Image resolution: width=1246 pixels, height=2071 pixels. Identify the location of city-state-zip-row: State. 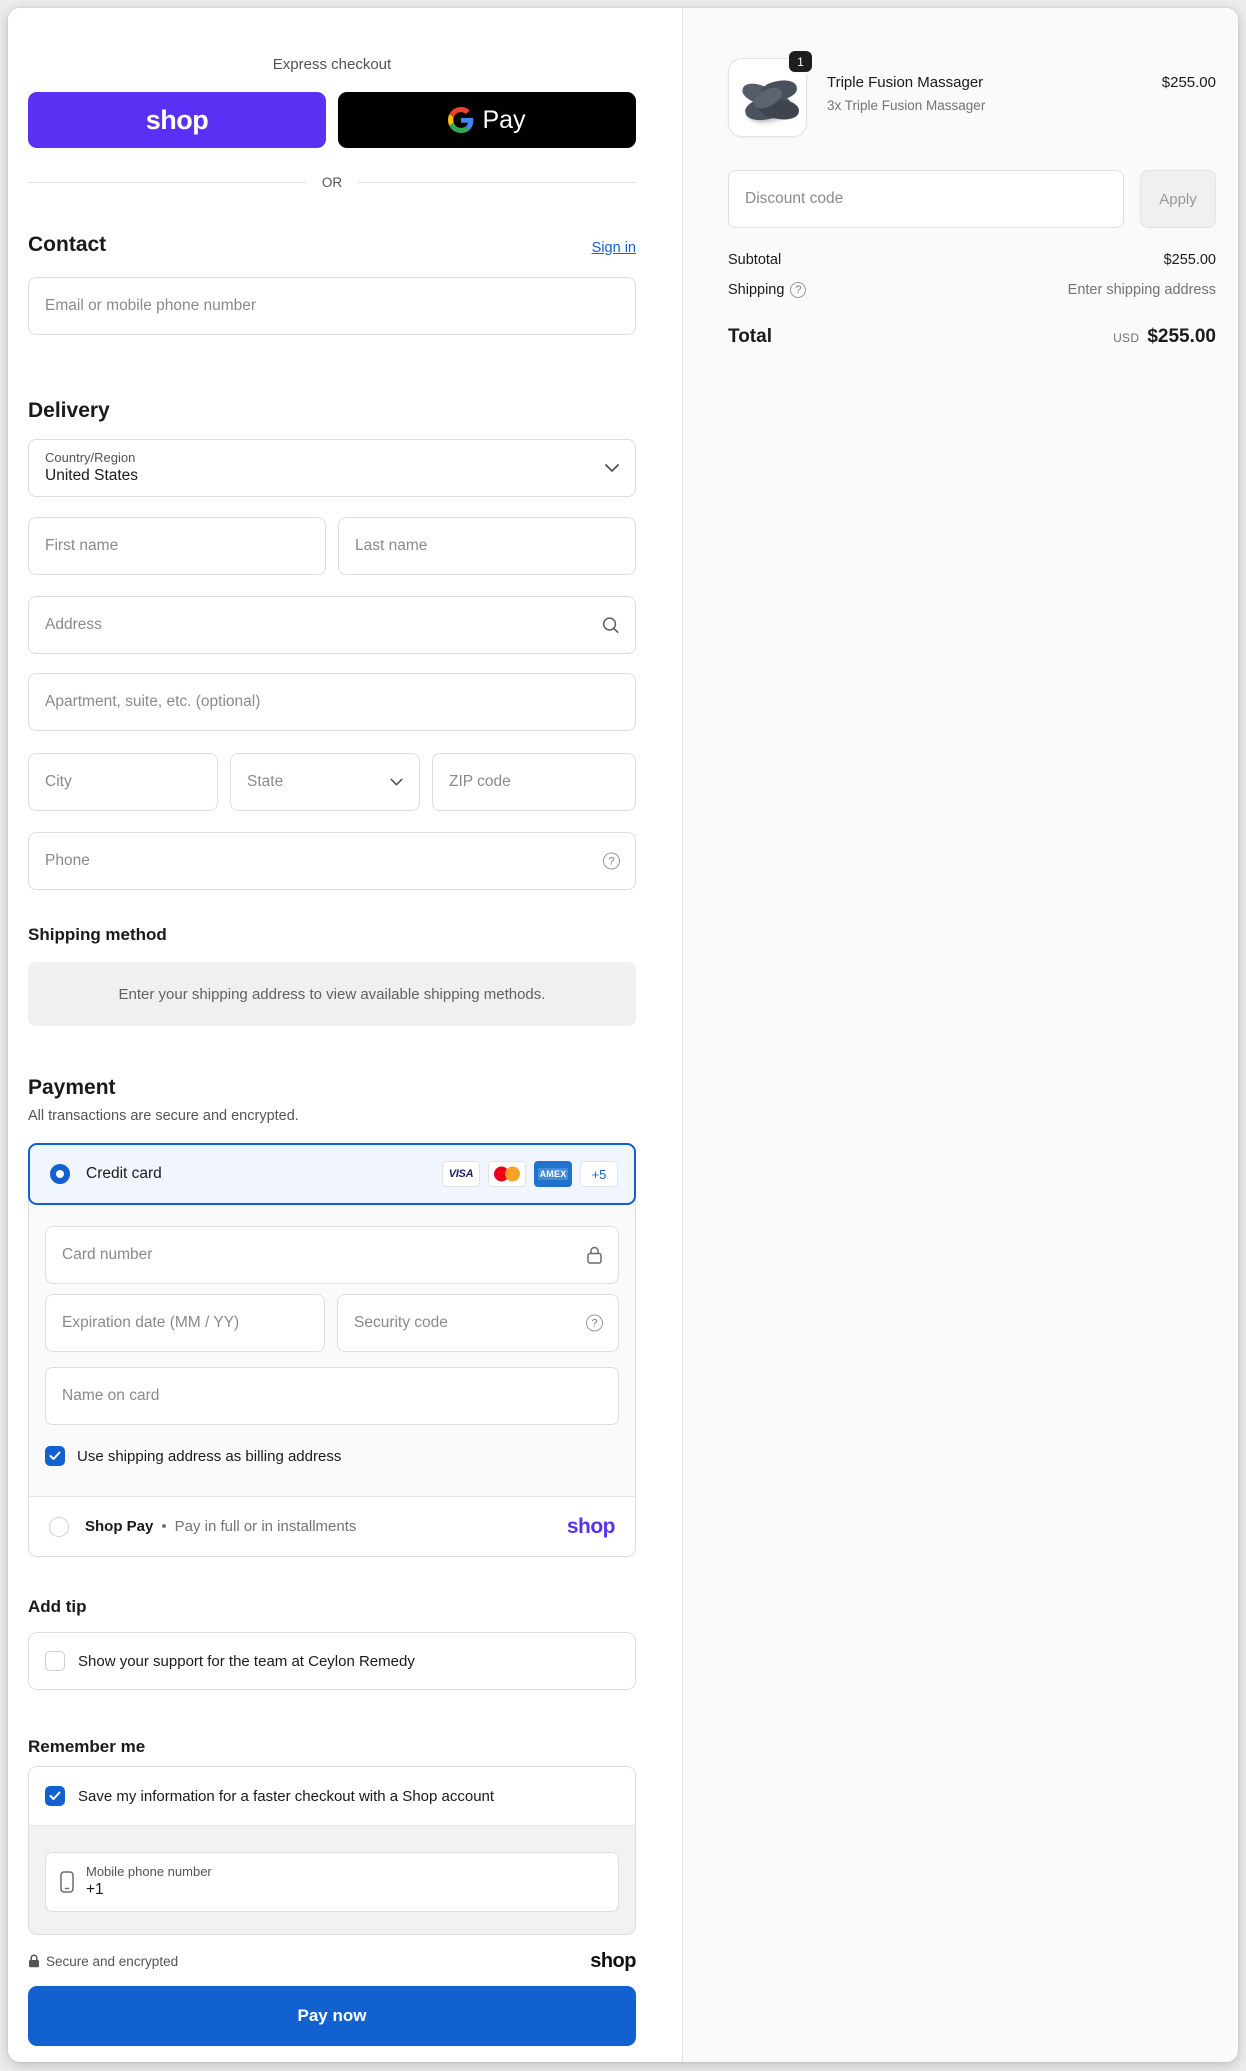
(332, 782).